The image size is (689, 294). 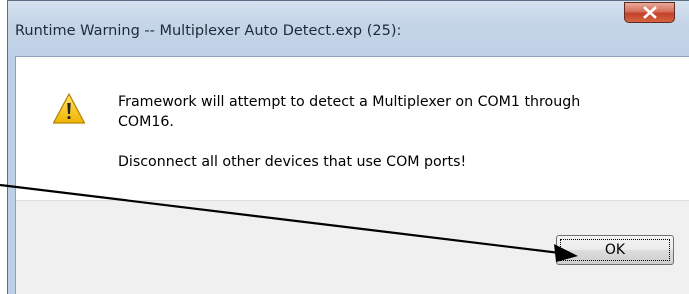 What do you see at coordinates (69, 108) in the screenshot?
I see `warning-triangle-icon` at bounding box center [69, 108].